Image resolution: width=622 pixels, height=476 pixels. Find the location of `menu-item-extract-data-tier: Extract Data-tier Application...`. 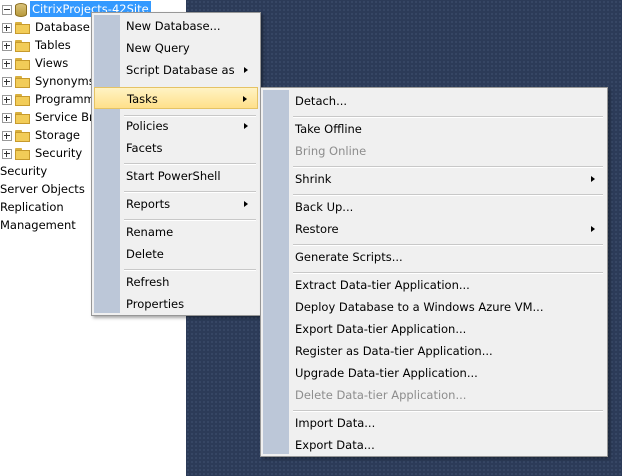

menu-item-extract-data-tier: Extract Data-tier Application... is located at coordinates (434, 285).